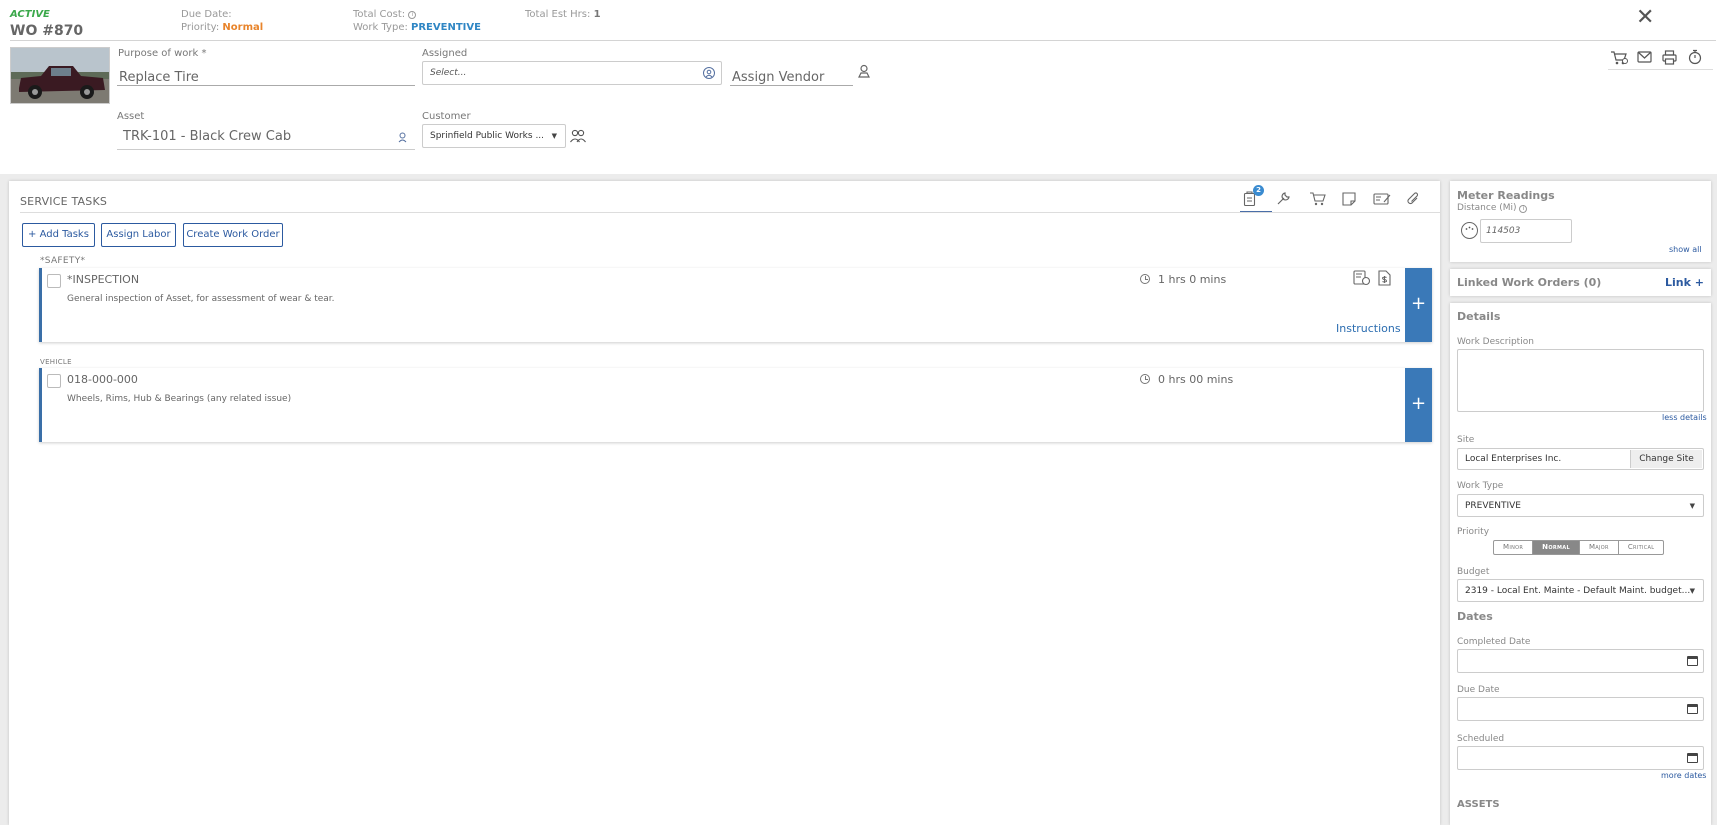 The image size is (1717, 825). I want to click on mail-icon, so click(1644, 58).